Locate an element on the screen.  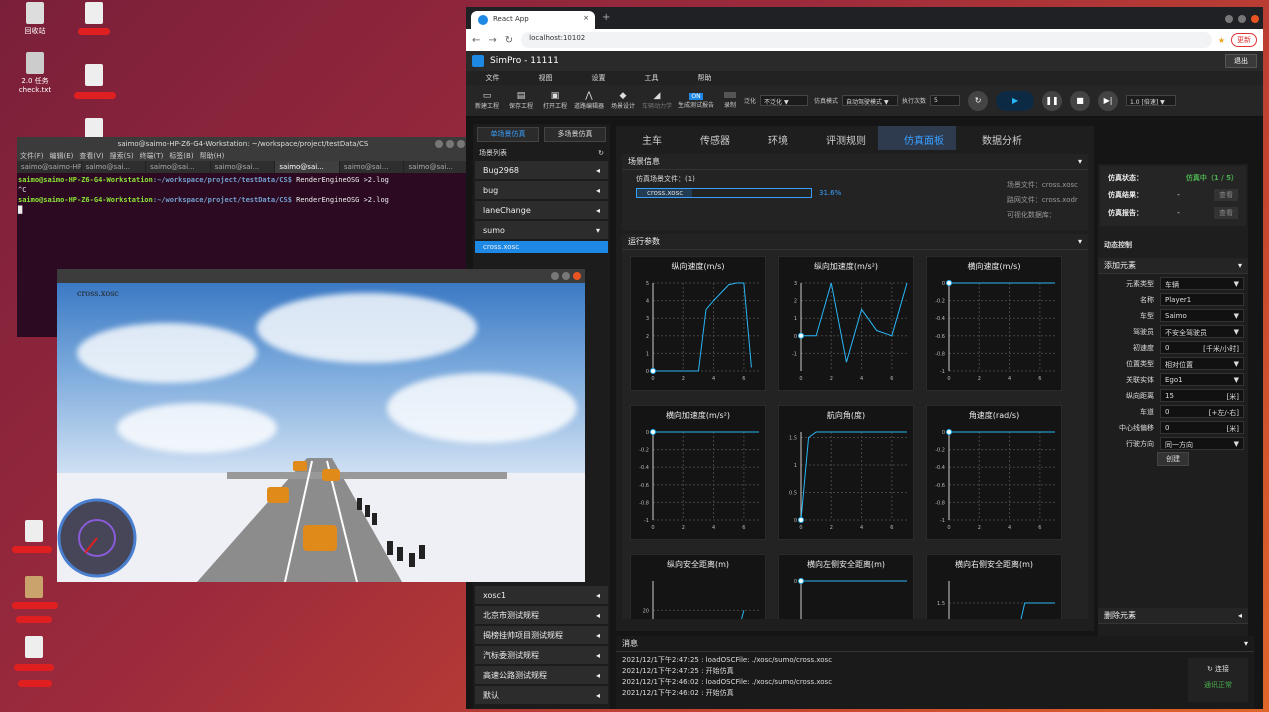
tab-sim-panel: 仿真面板 is located at coordinates (917, 138).